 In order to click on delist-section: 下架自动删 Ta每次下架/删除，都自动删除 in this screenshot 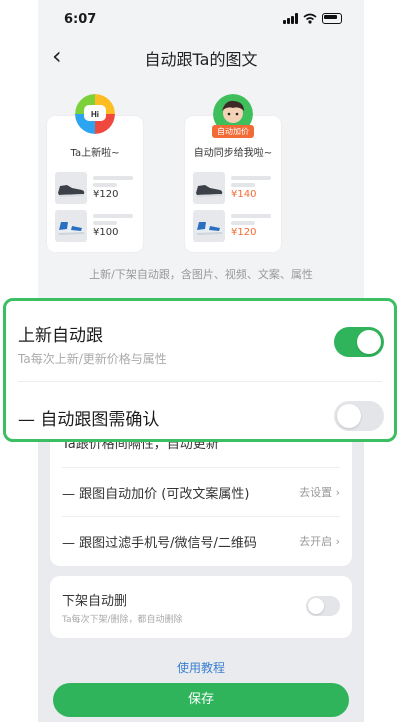, I will do `click(201, 607)`.